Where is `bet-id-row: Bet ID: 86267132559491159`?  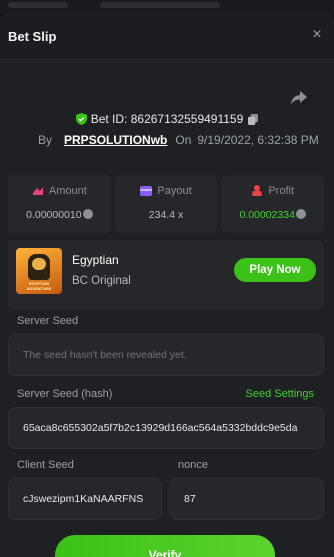 bet-id-row: Bet ID: 86267132559491159 is located at coordinates (167, 119).